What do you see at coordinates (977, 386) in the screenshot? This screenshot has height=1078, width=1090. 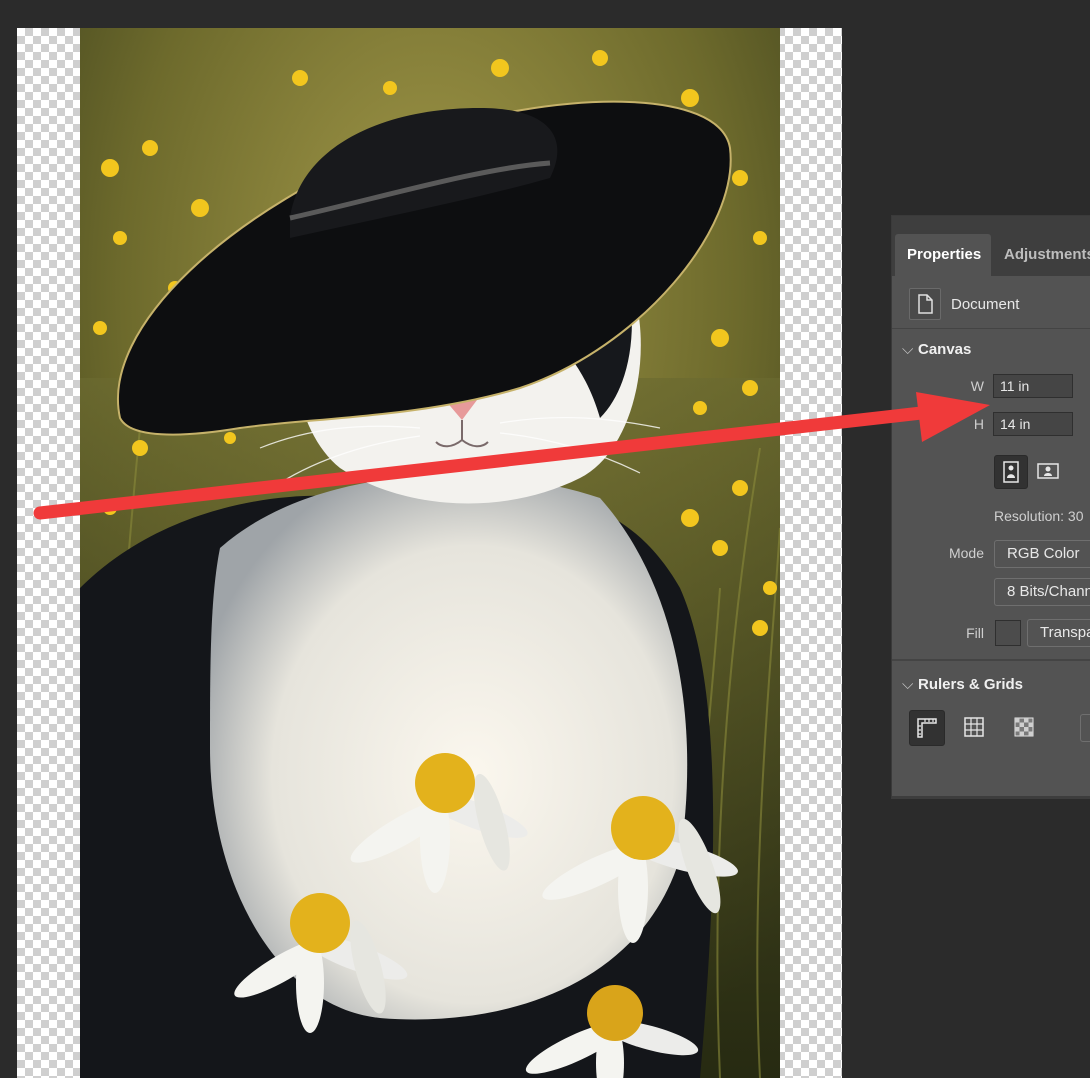 I see `width-label: W` at bounding box center [977, 386].